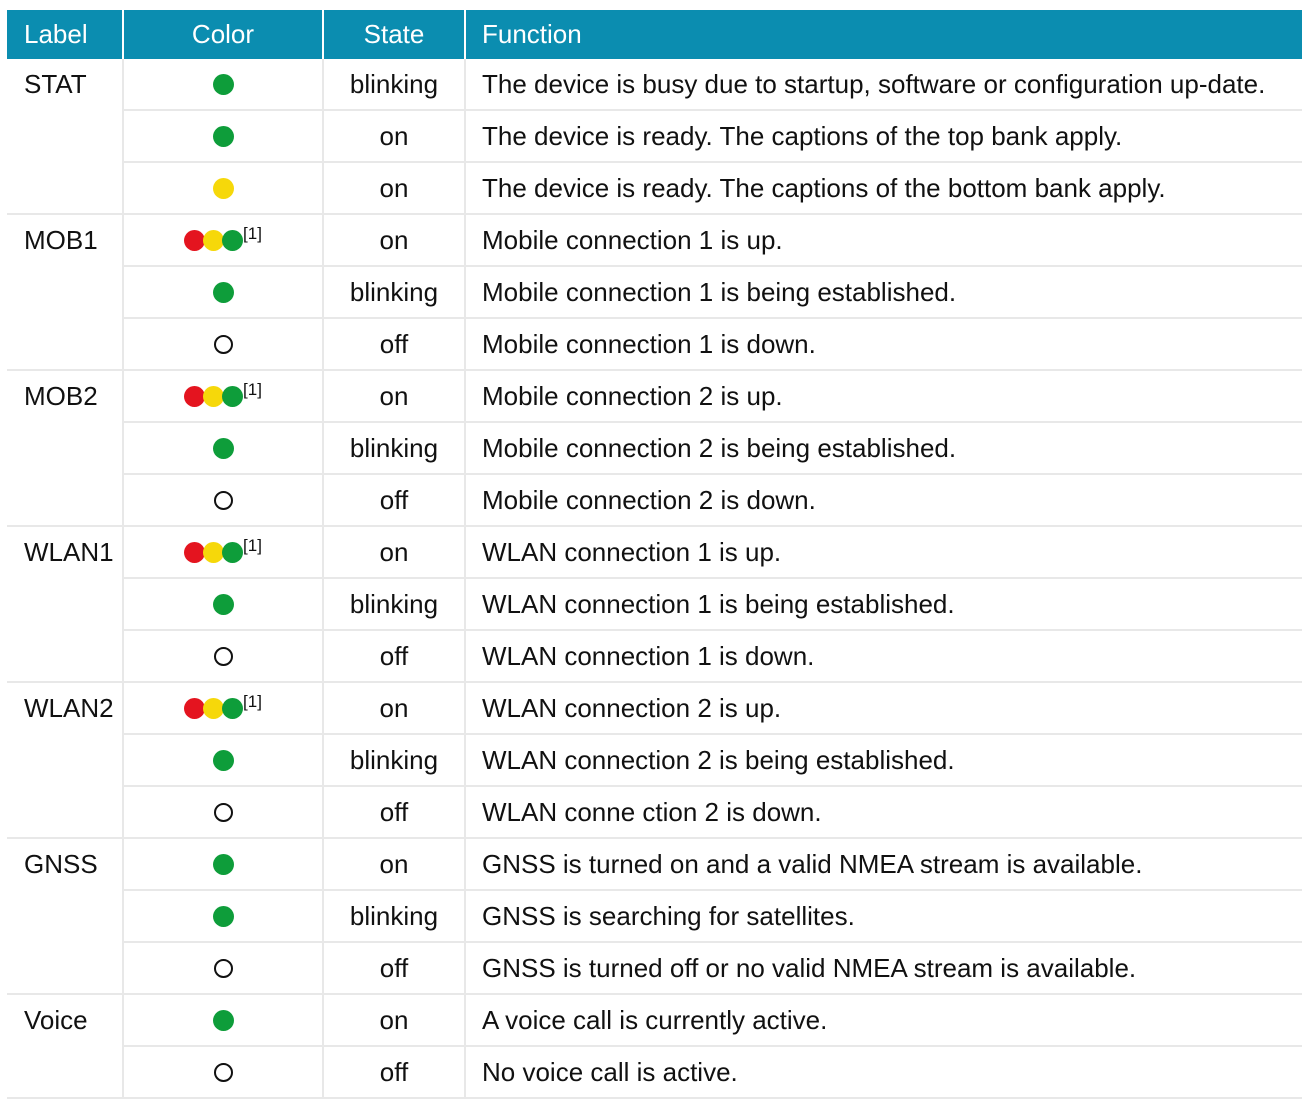 This screenshot has height=1111, width=1302. I want to click on row-function-cell: WLAN connection 1 is down., so click(883, 656).